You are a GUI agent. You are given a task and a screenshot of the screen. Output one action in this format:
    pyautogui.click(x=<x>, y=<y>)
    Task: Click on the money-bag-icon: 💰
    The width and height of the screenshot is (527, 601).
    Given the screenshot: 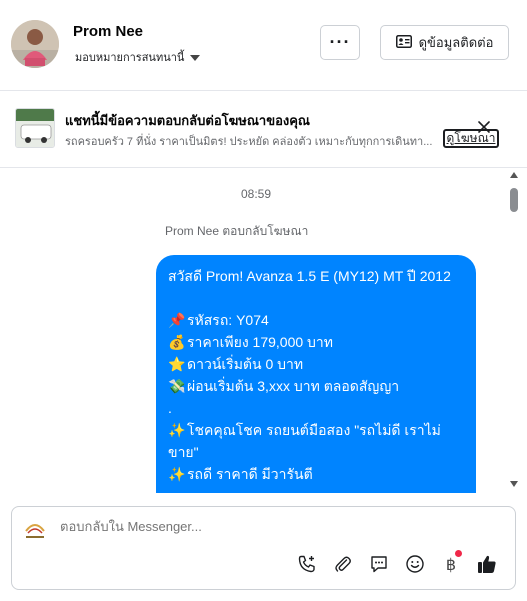 What is the action you would take?
    pyautogui.click(x=177, y=342)
    